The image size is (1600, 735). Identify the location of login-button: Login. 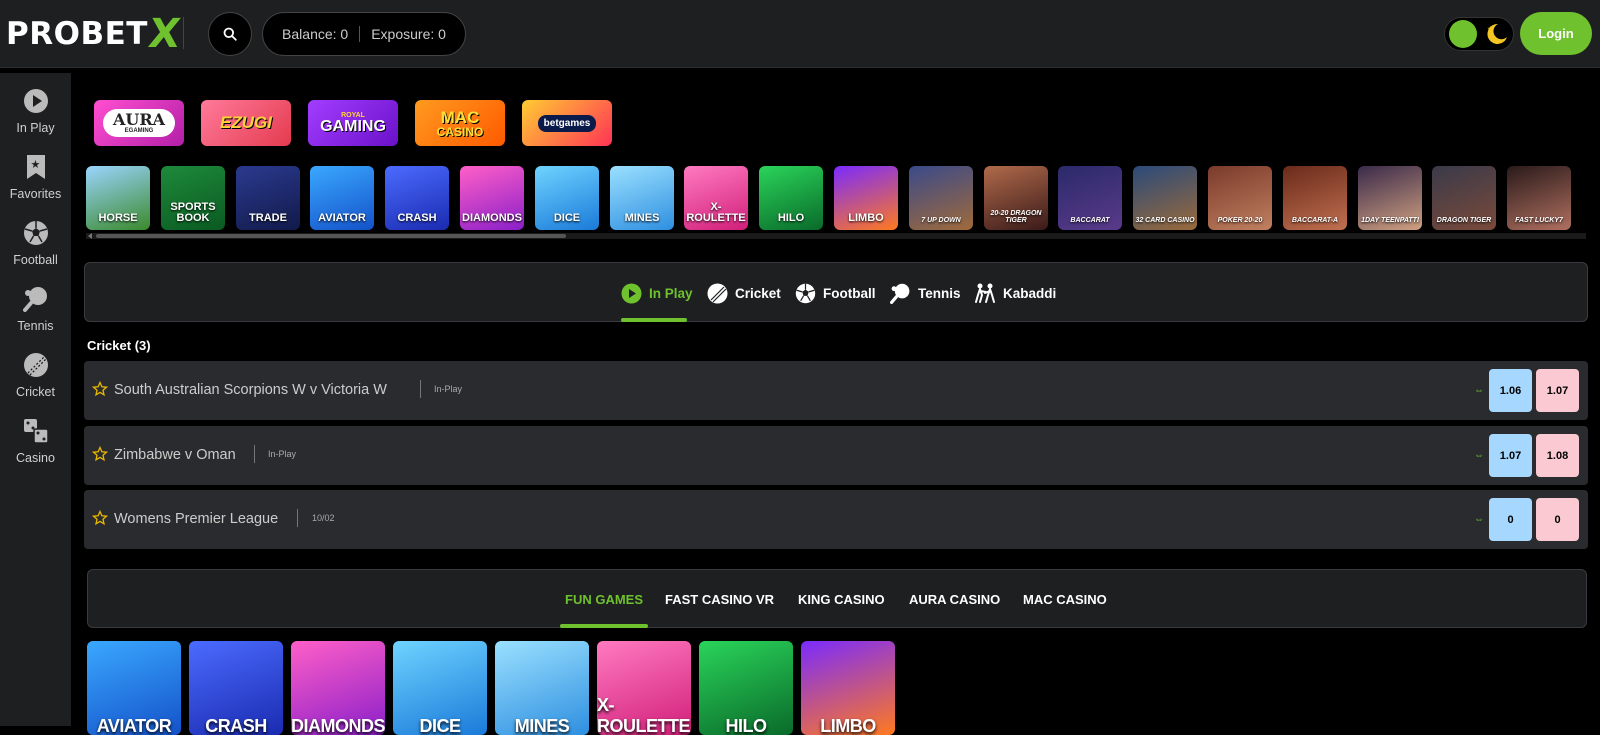
(1556, 33).